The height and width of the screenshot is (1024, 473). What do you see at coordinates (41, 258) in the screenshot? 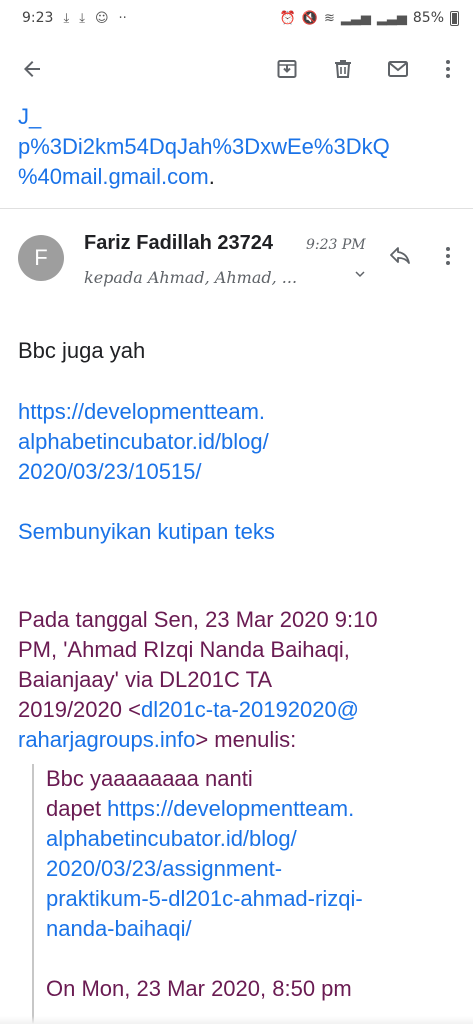
I see `avatar: F` at bounding box center [41, 258].